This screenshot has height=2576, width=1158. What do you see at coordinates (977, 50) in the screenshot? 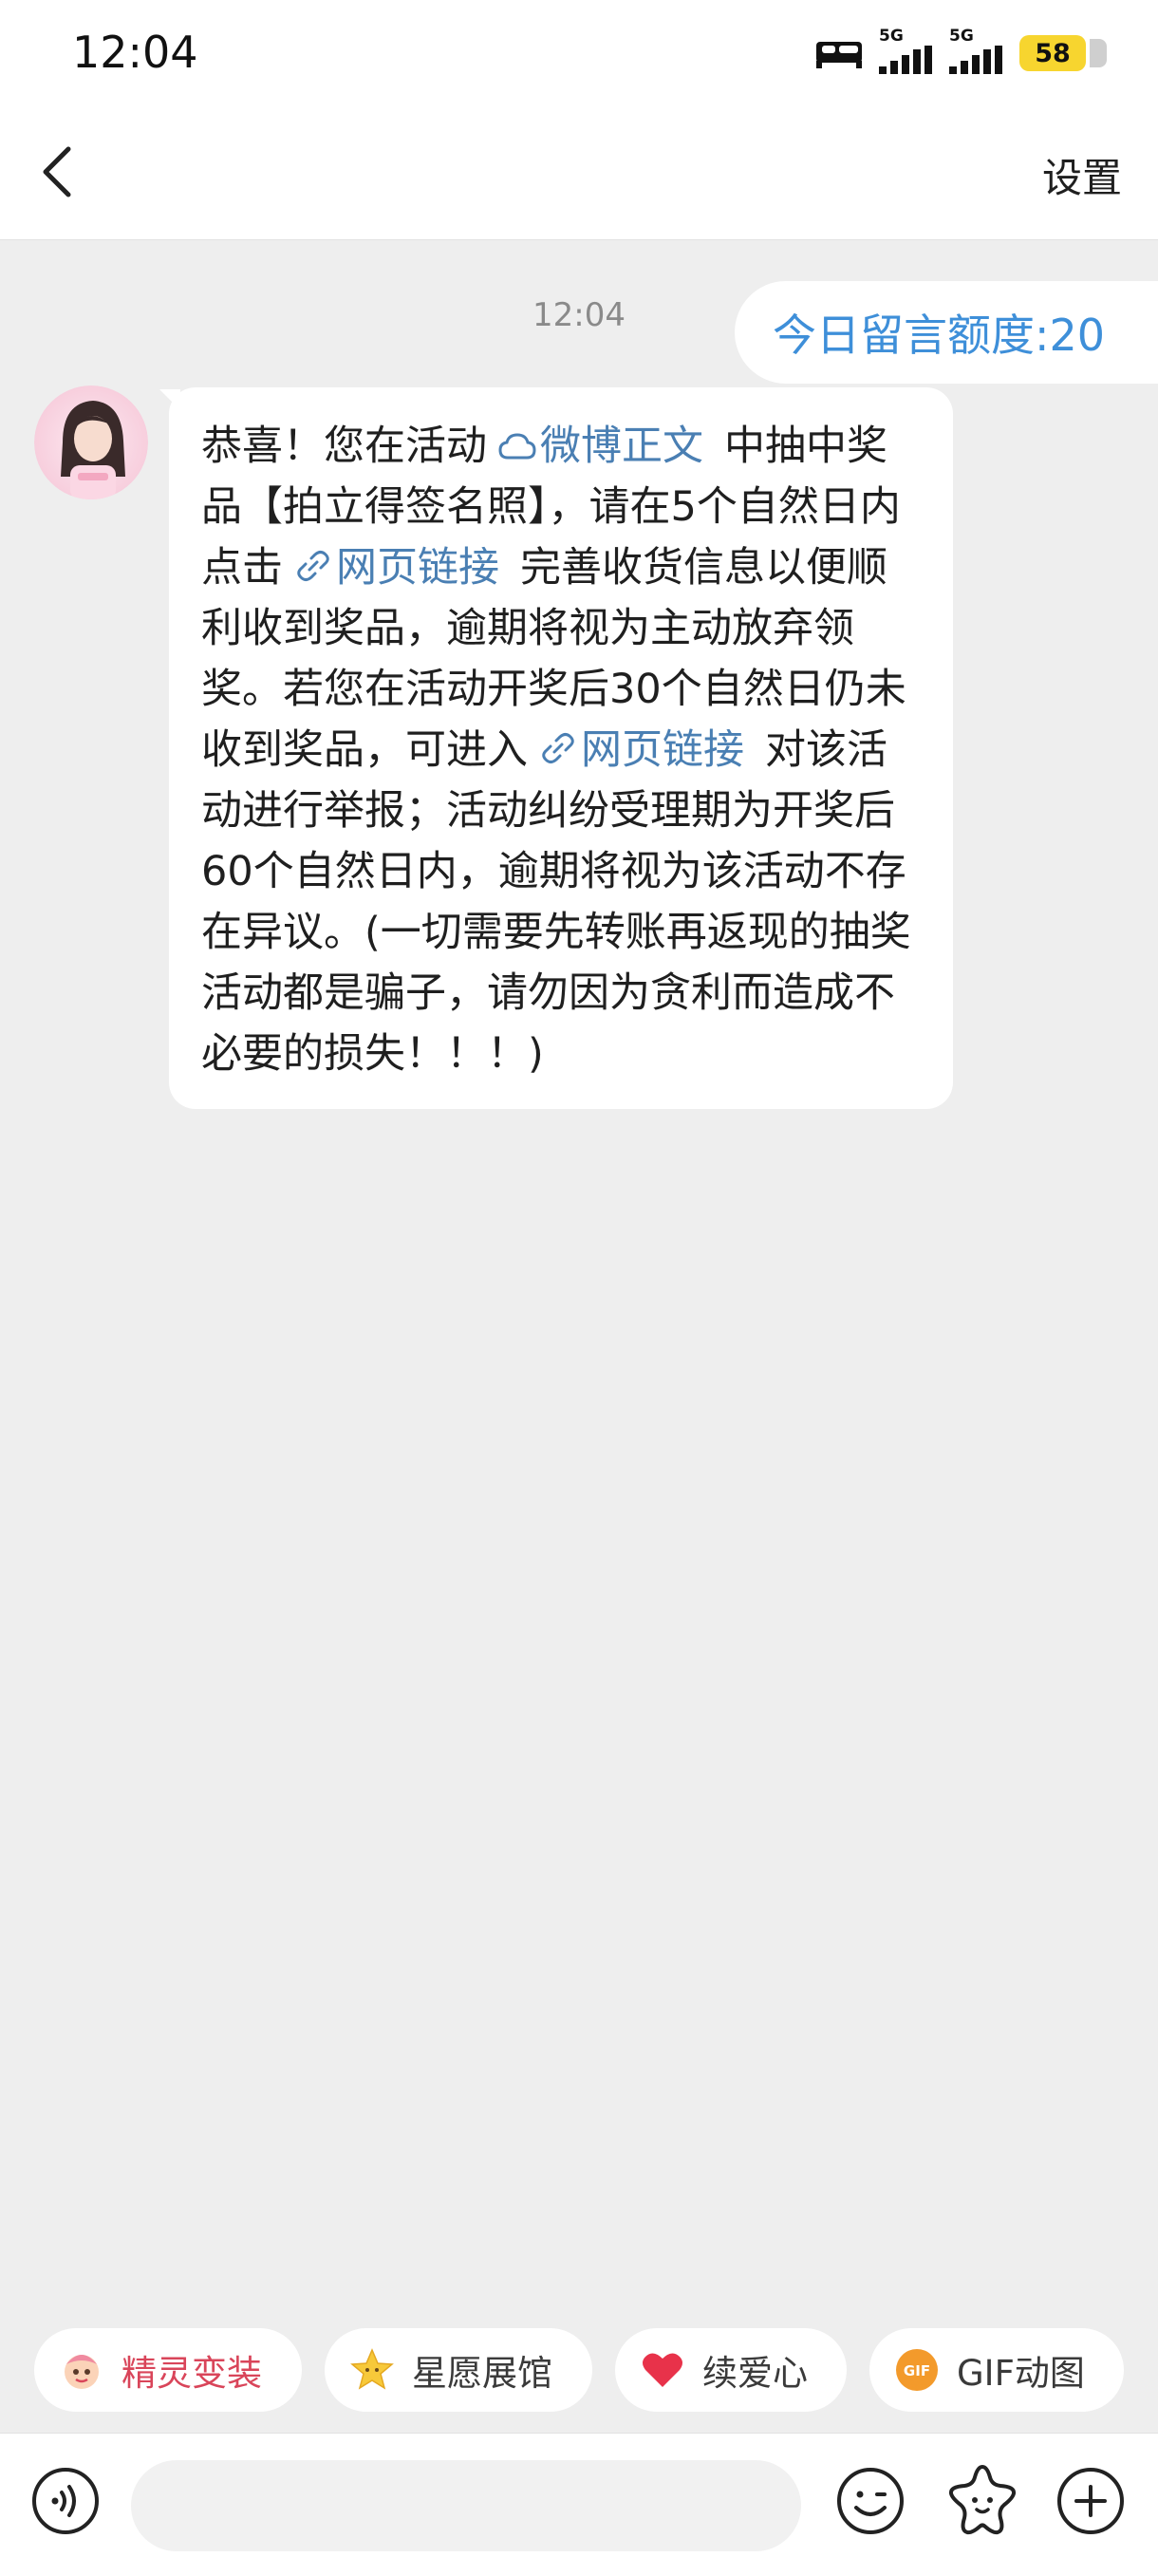
I see `signal-2-icon: 5G` at bounding box center [977, 50].